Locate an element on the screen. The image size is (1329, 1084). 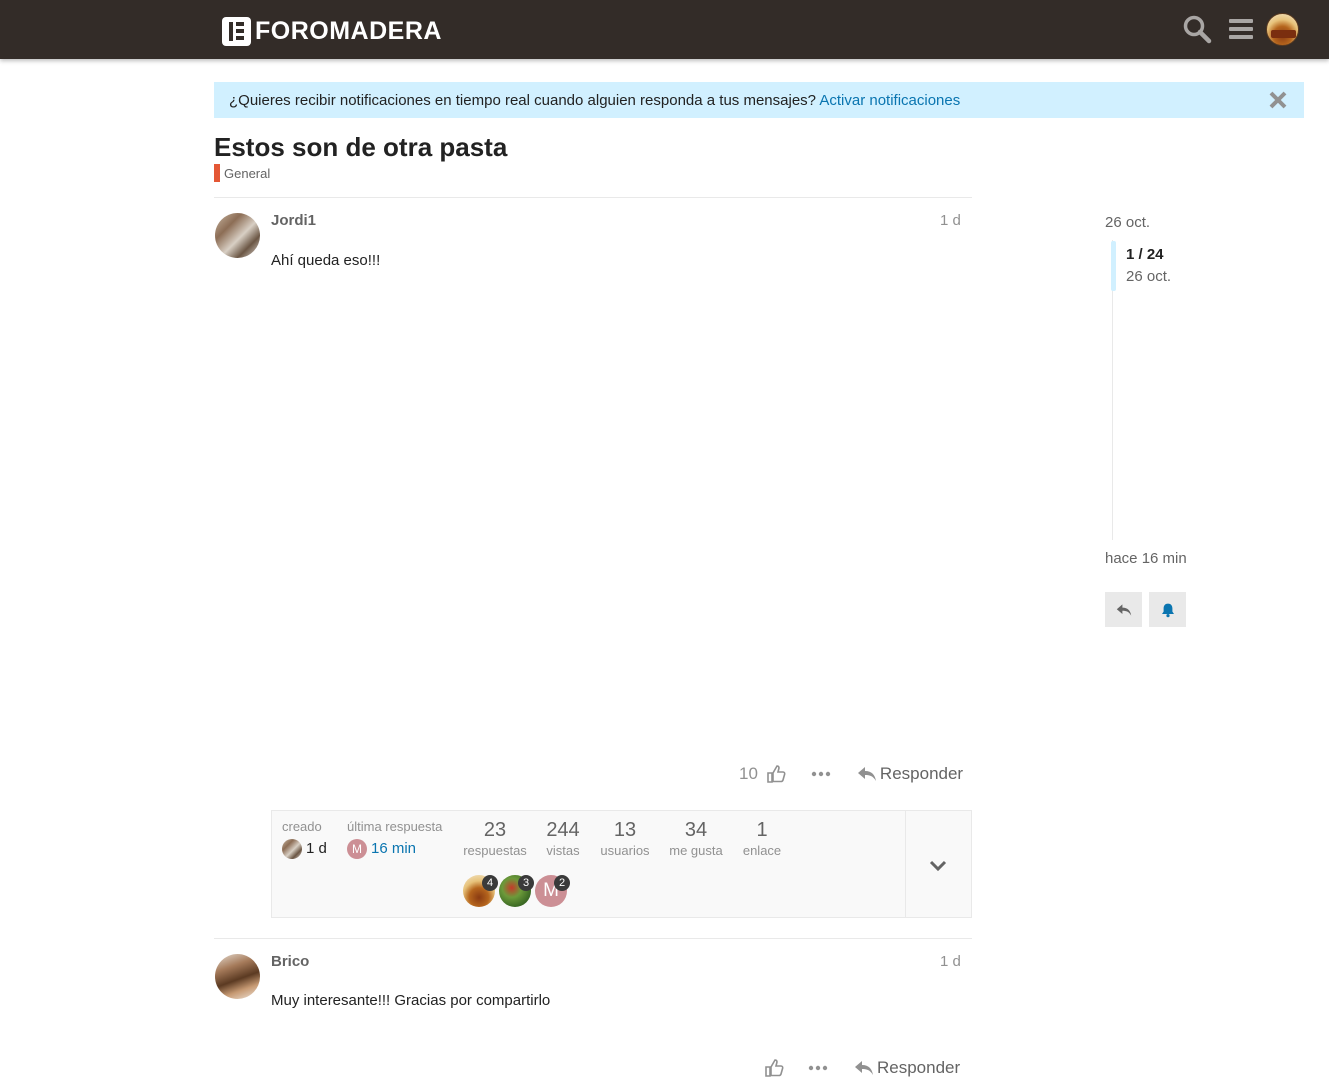
site-header: FOROMADERA is located at coordinates (664, 29).